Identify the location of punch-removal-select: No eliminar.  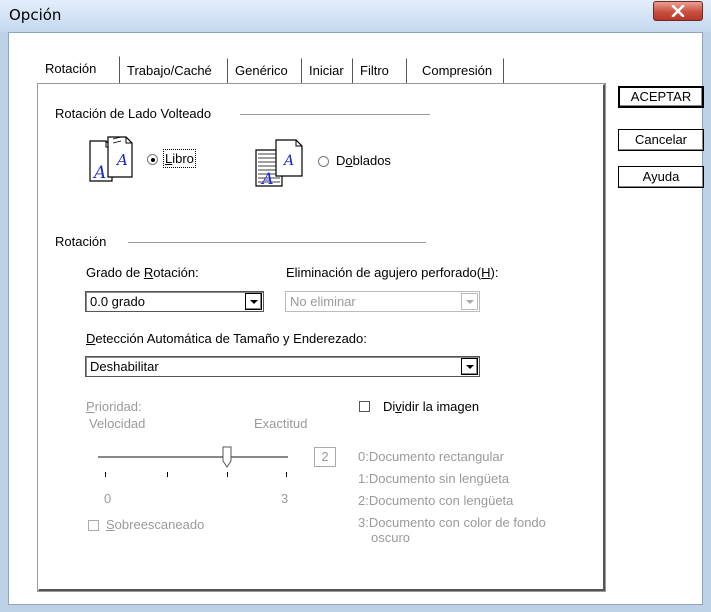
(382, 301).